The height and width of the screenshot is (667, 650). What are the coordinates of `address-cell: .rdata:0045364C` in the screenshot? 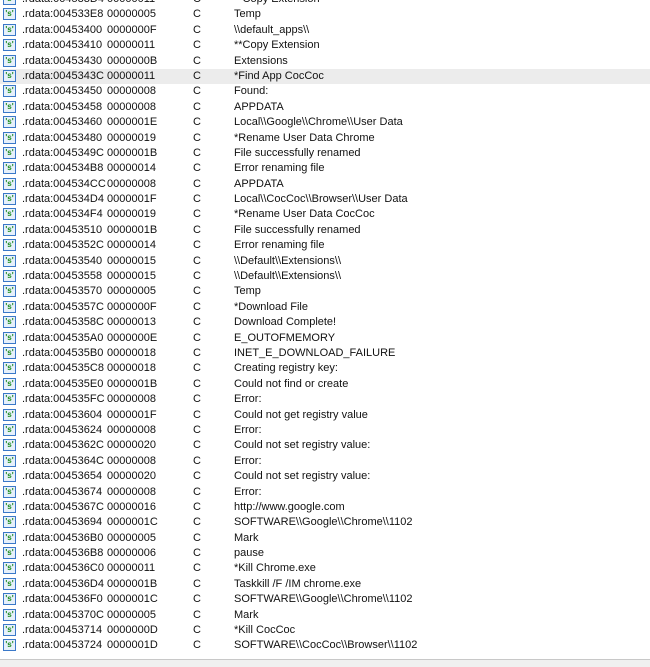 It's located at (63, 460).